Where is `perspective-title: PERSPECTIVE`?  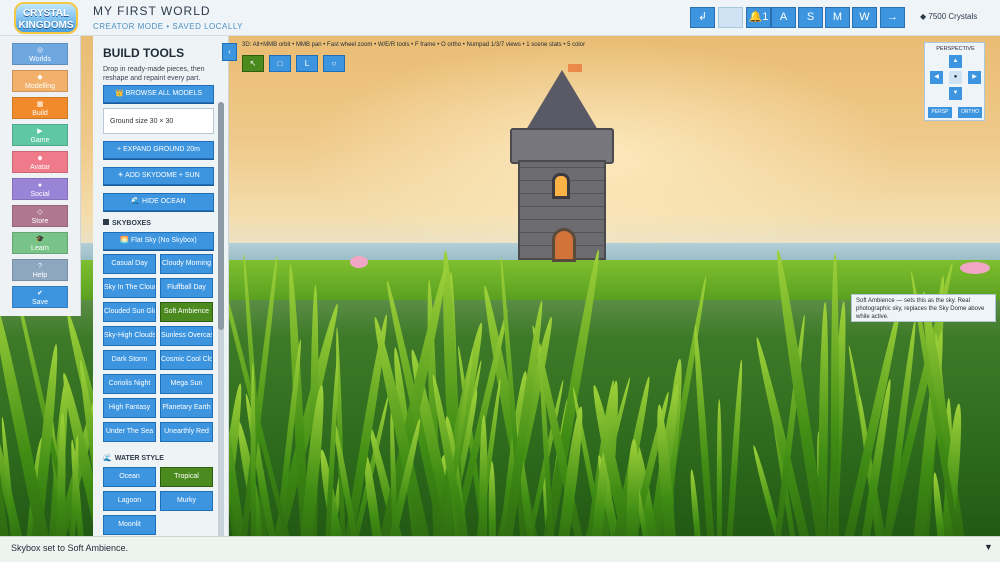 perspective-title: PERSPECTIVE is located at coordinates (955, 49).